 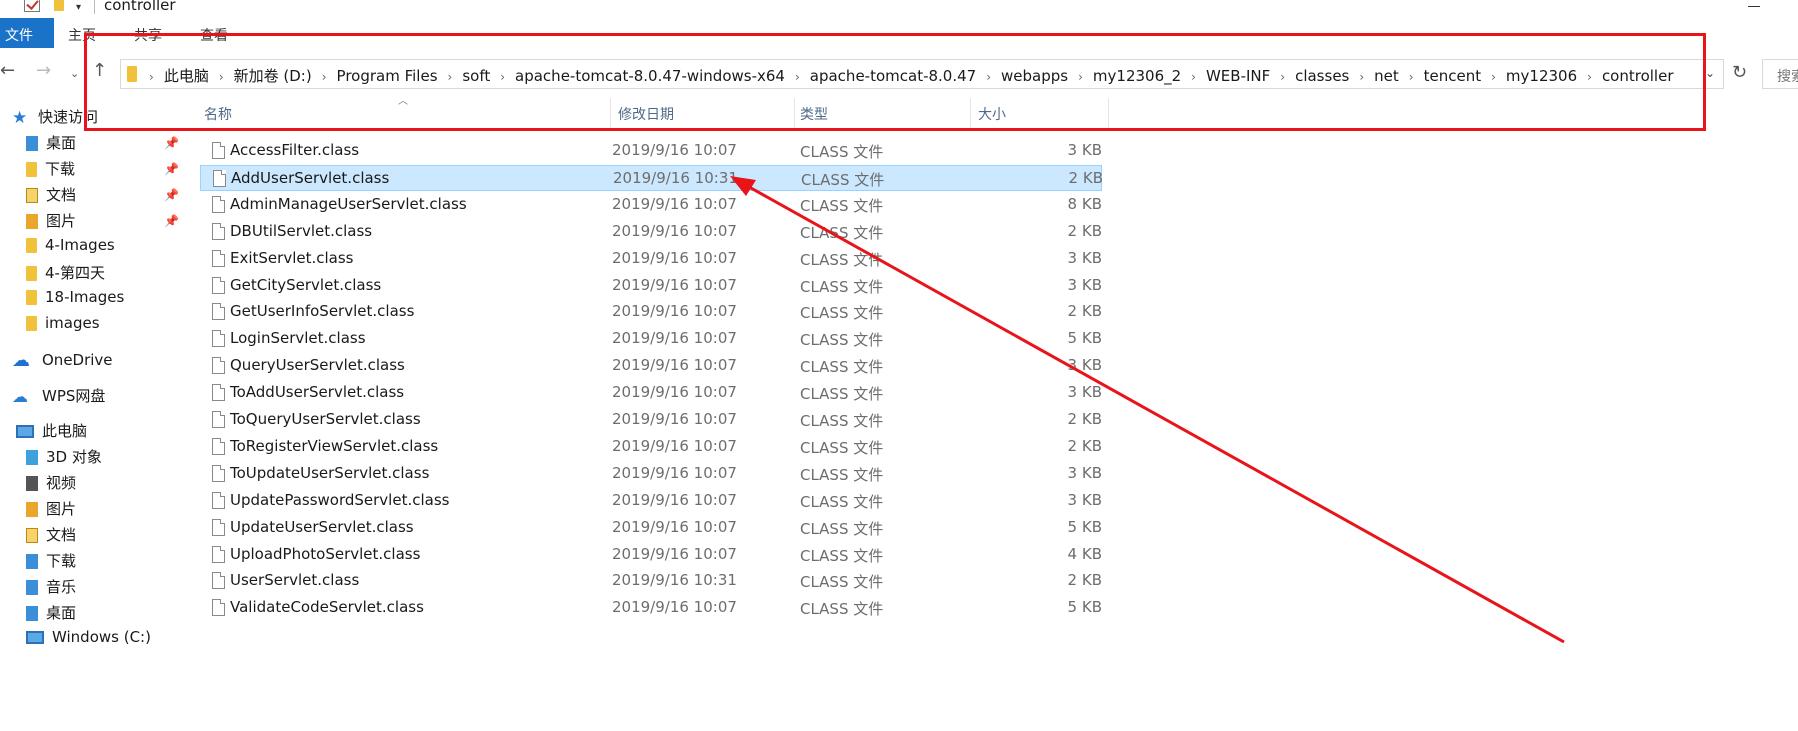 I want to click on refresh-icon: ↻, so click(x=1739, y=72).